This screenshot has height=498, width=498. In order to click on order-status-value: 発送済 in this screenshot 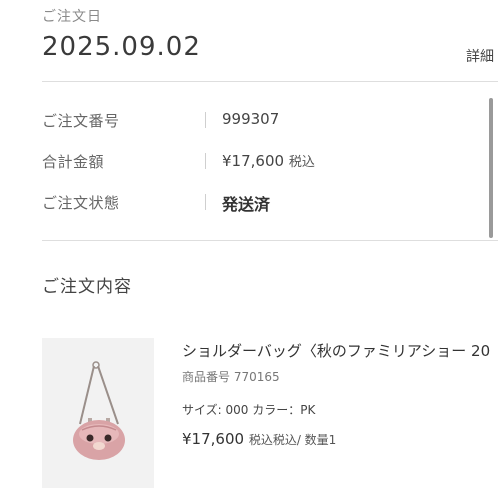, I will do `click(246, 204)`.